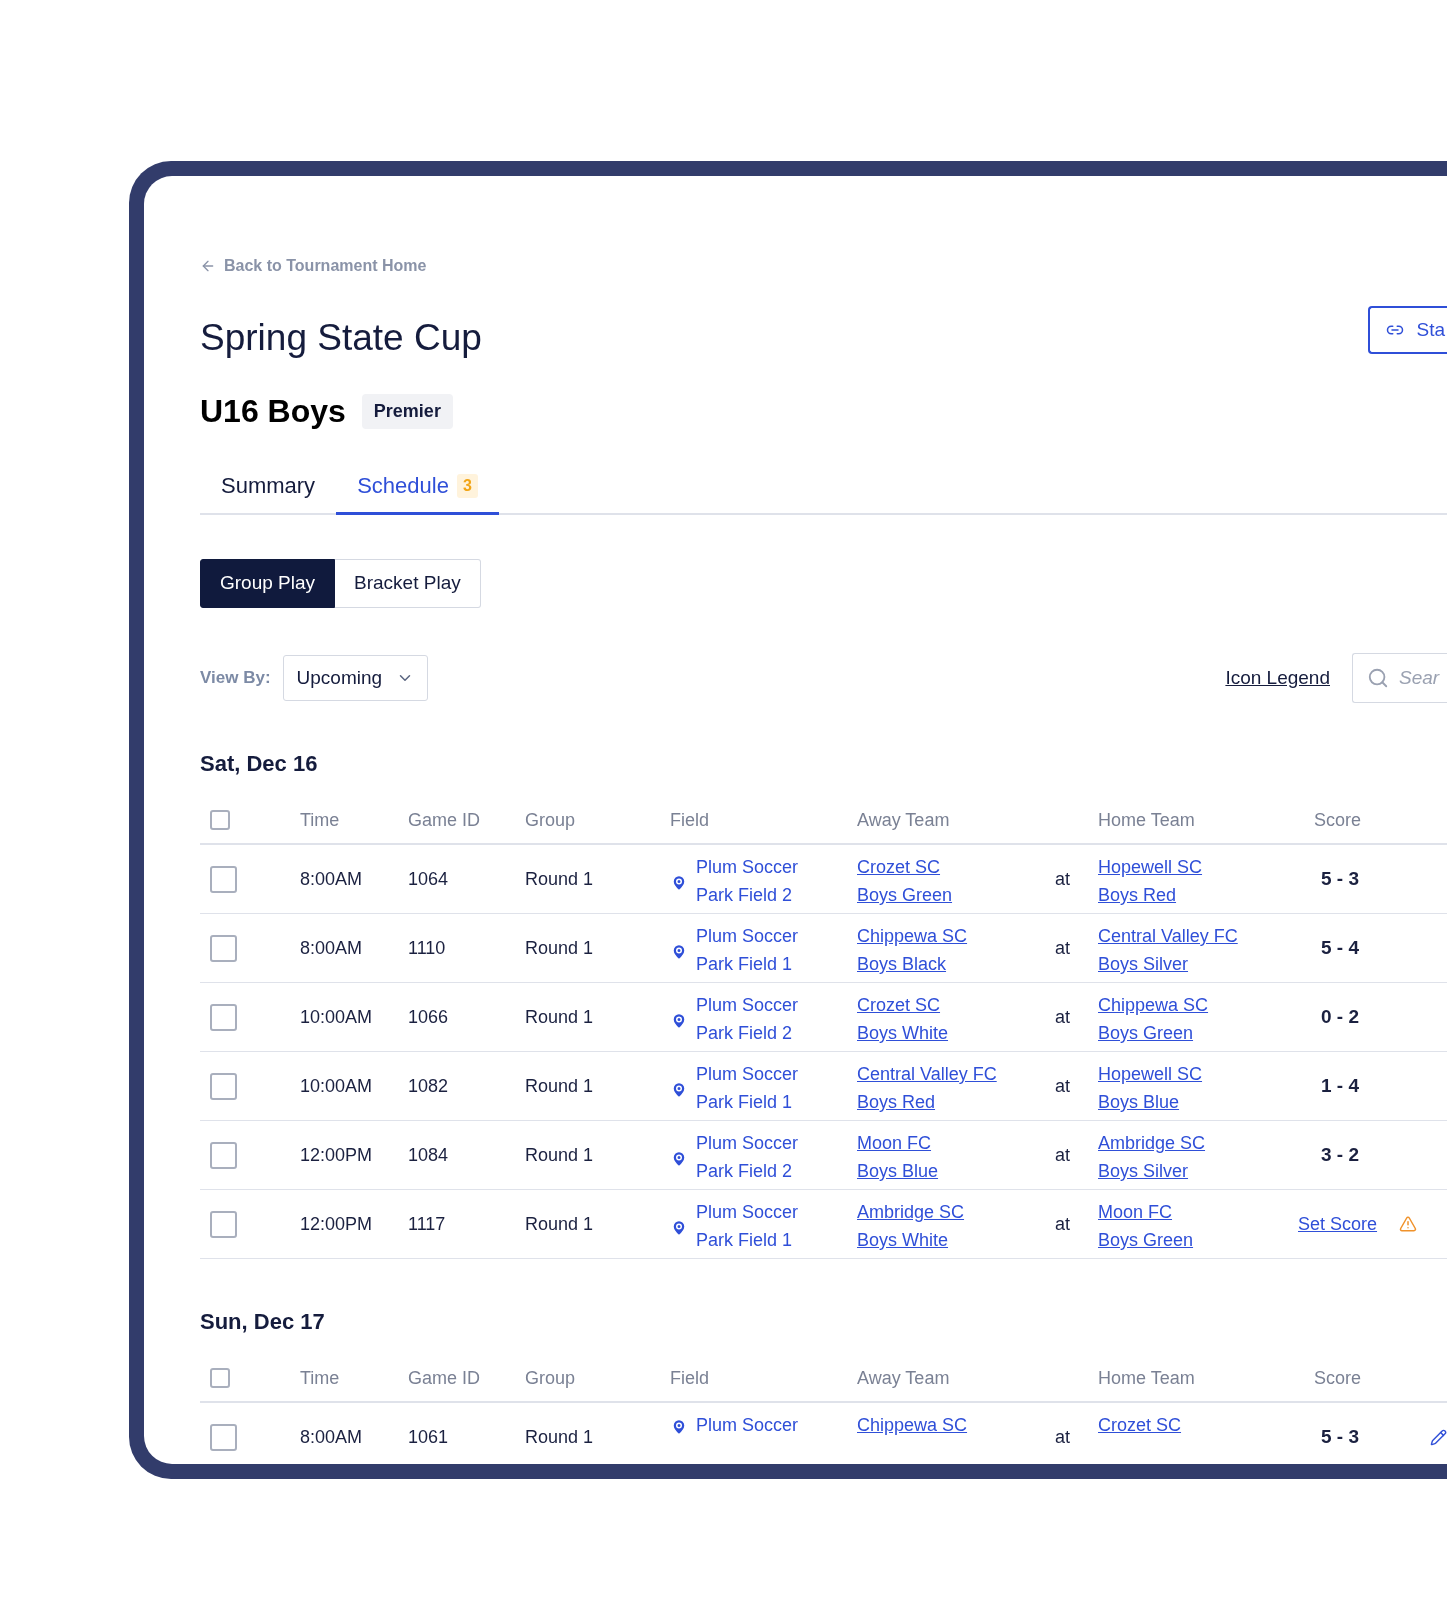 This screenshot has width=1447, height=1621. Describe the element at coordinates (1194, 1015) in the screenshot. I see `home-team-link: Chippewa SC Boys Green` at that location.